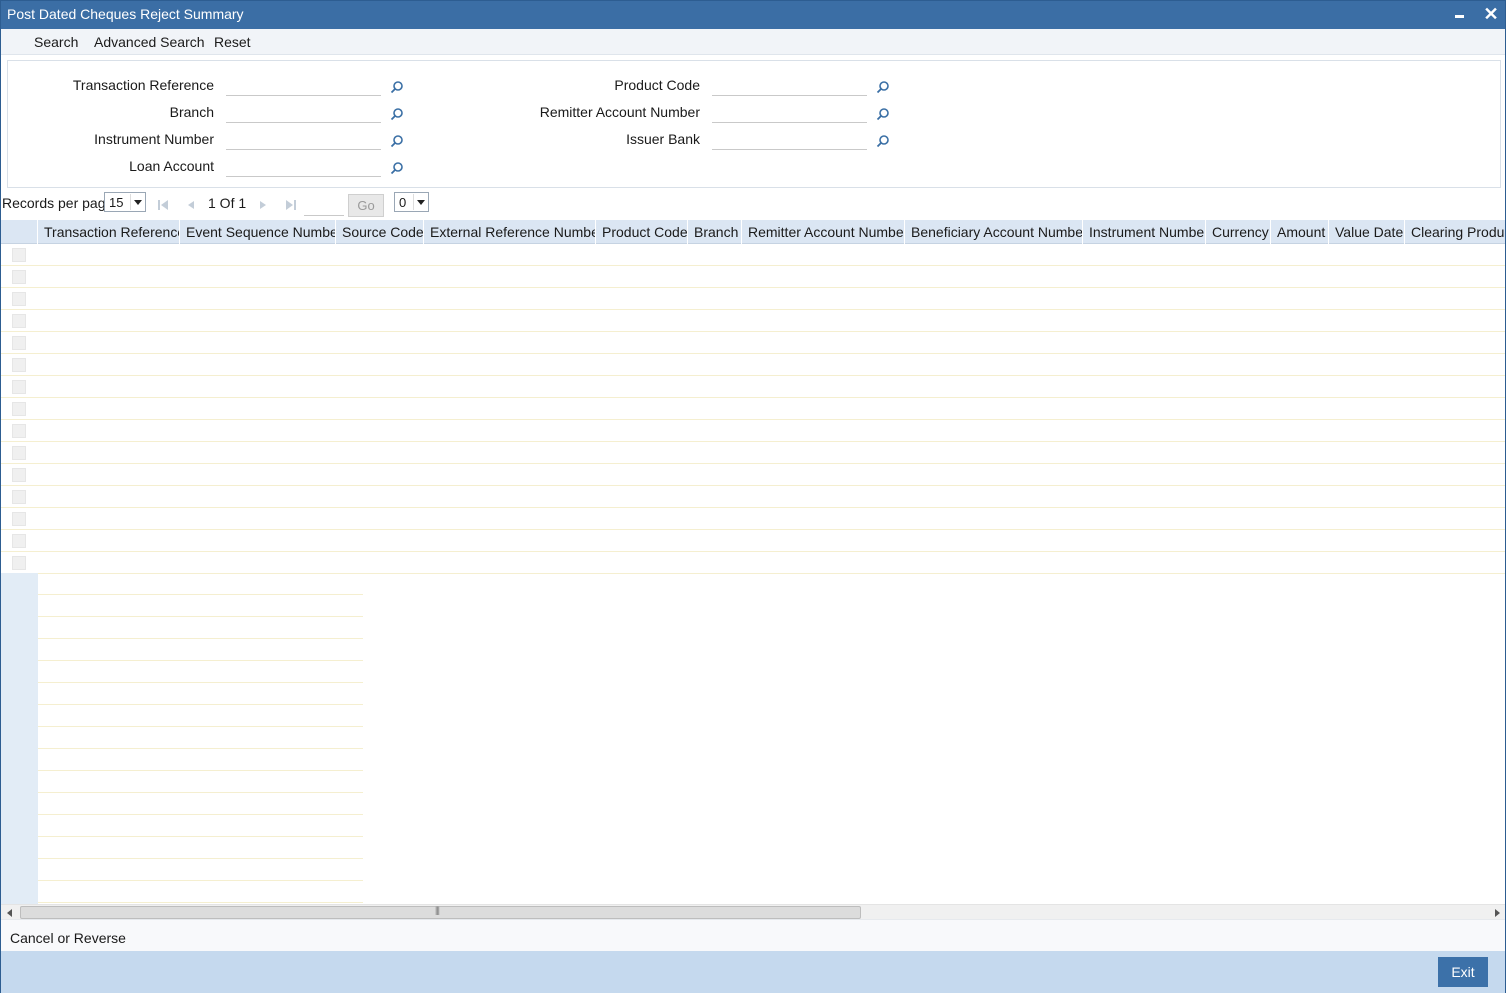  Describe the element at coordinates (1144, 232) in the screenshot. I see `column-header-instrument-number: Instrument Number` at that location.